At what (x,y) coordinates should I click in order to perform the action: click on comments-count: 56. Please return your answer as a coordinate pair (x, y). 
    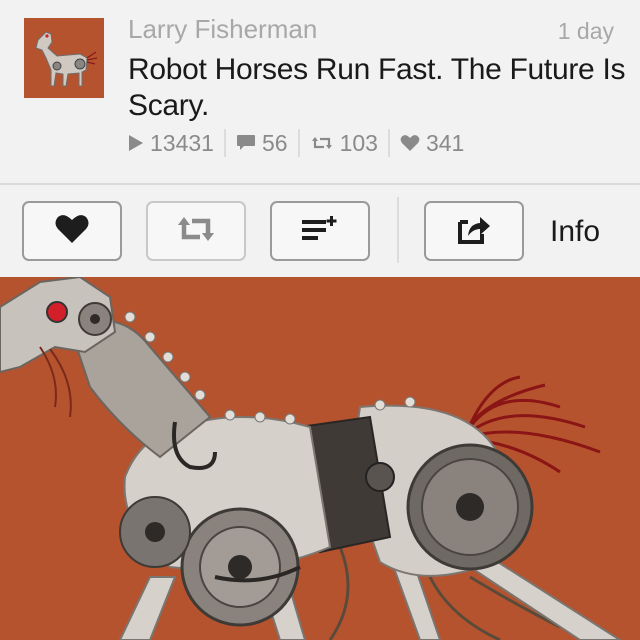
    Looking at the image, I should click on (274, 142).